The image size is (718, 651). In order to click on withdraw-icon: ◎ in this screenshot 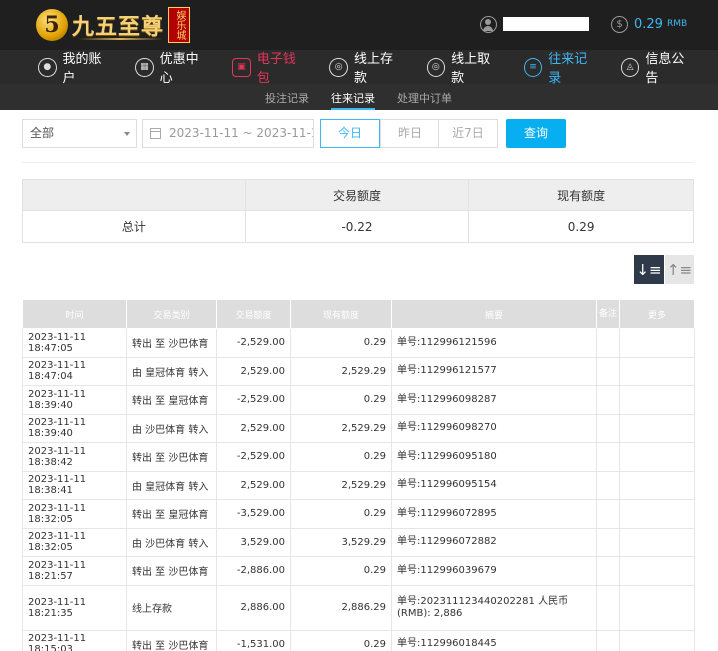, I will do `click(436, 67)`.